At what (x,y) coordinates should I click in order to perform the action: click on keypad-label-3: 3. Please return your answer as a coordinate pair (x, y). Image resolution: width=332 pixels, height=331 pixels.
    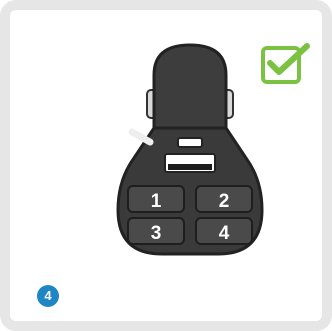
    Looking at the image, I should click on (156, 233).